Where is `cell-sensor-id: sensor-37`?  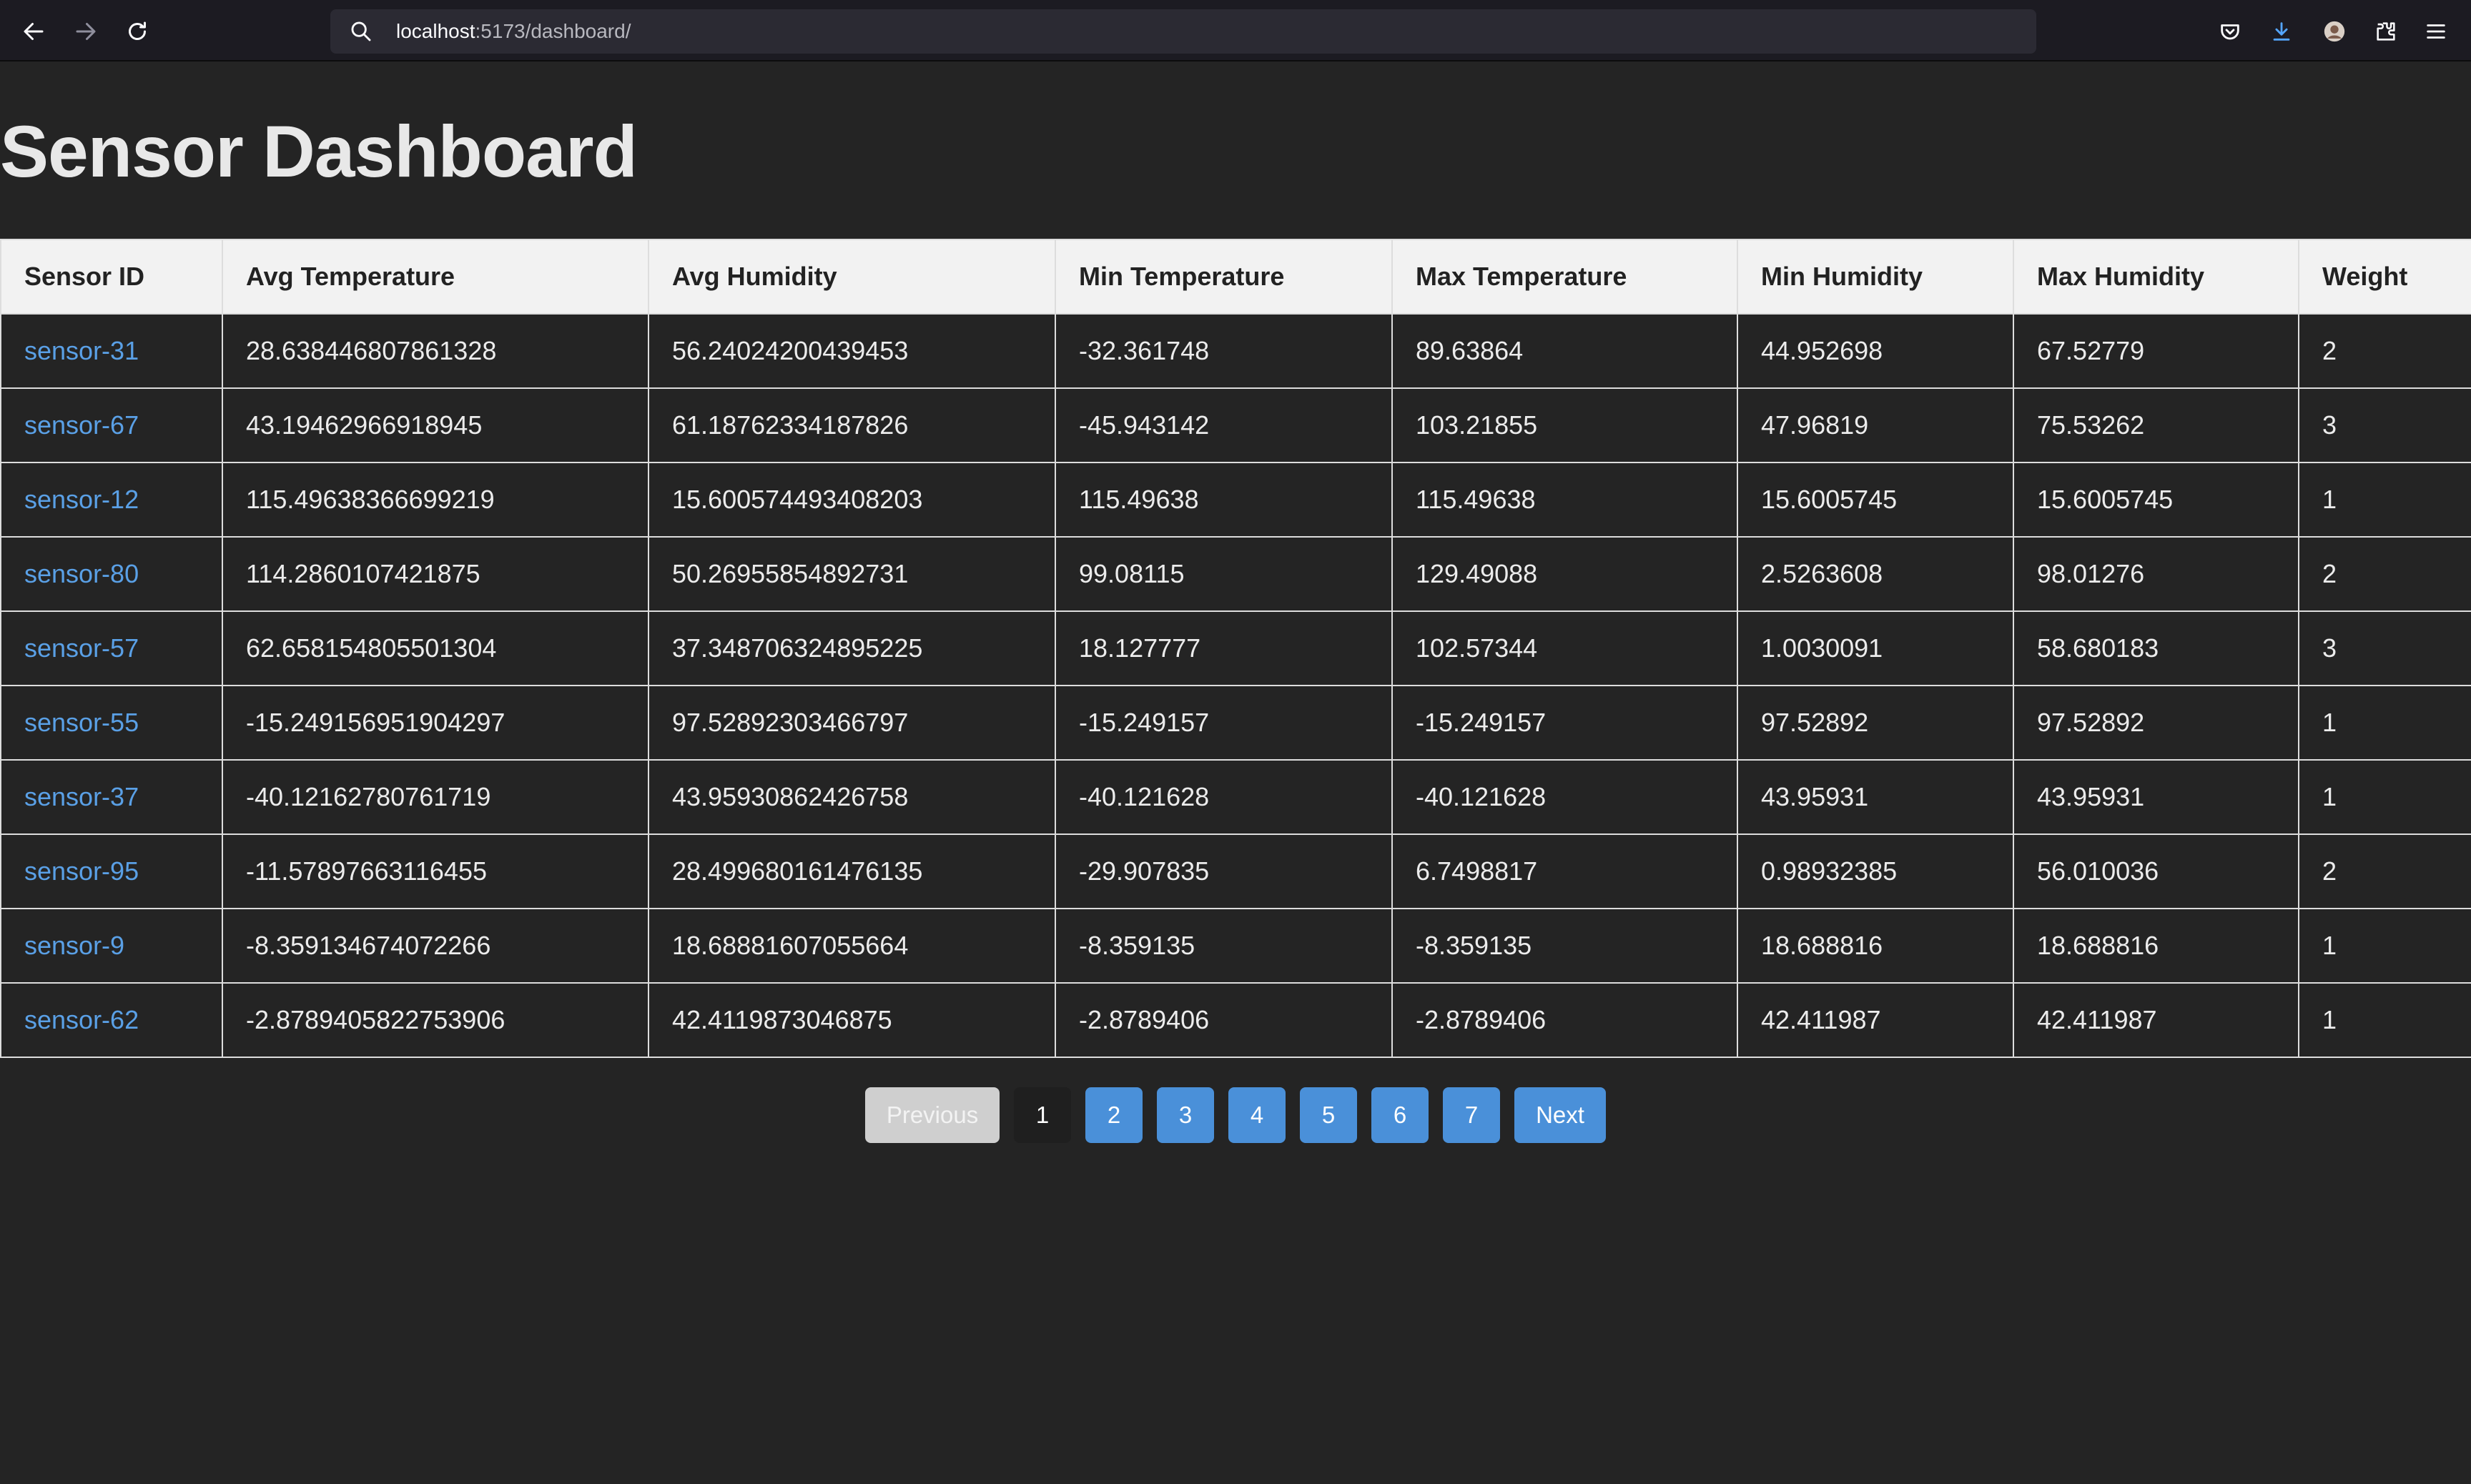
cell-sensor-id: sensor-37 is located at coordinates (111, 797).